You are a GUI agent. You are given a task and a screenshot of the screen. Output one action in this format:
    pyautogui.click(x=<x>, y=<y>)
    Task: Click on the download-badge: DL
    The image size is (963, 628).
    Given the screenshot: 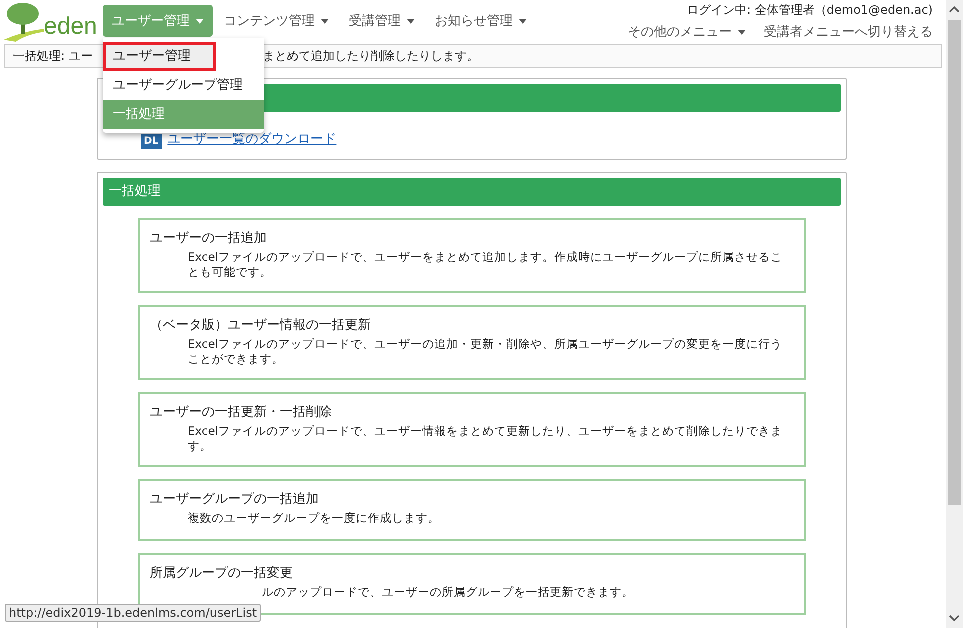 What is the action you would take?
    pyautogui.click(x=151, y=141)
    